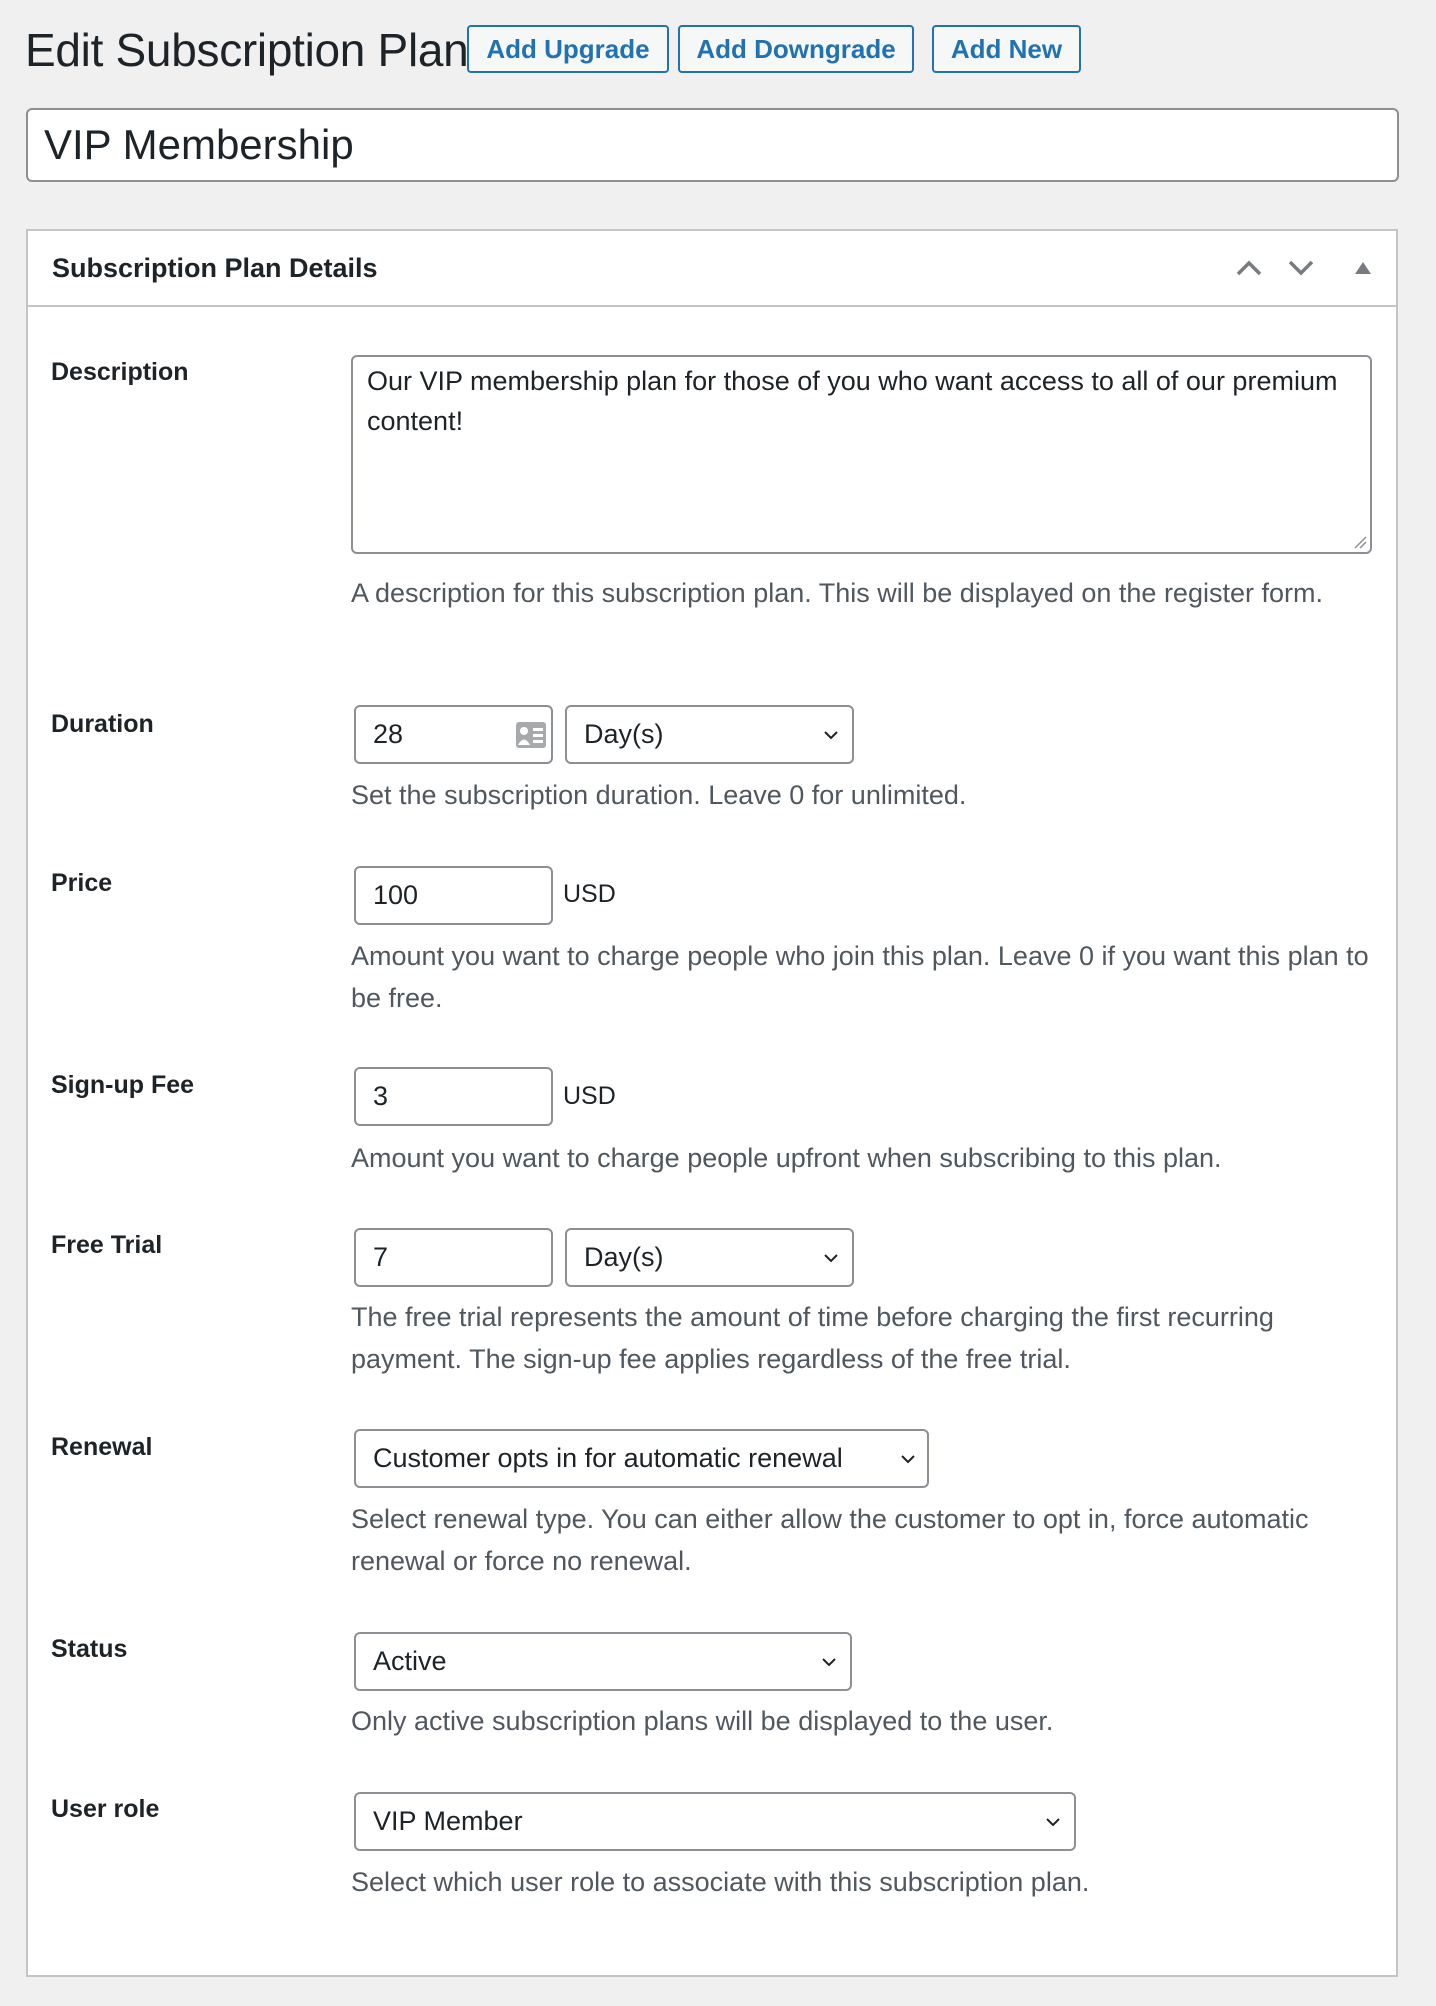 The width and height of the screenshot is (1436, 2006). I want to click on status-label: Status, so click(89, 1649).